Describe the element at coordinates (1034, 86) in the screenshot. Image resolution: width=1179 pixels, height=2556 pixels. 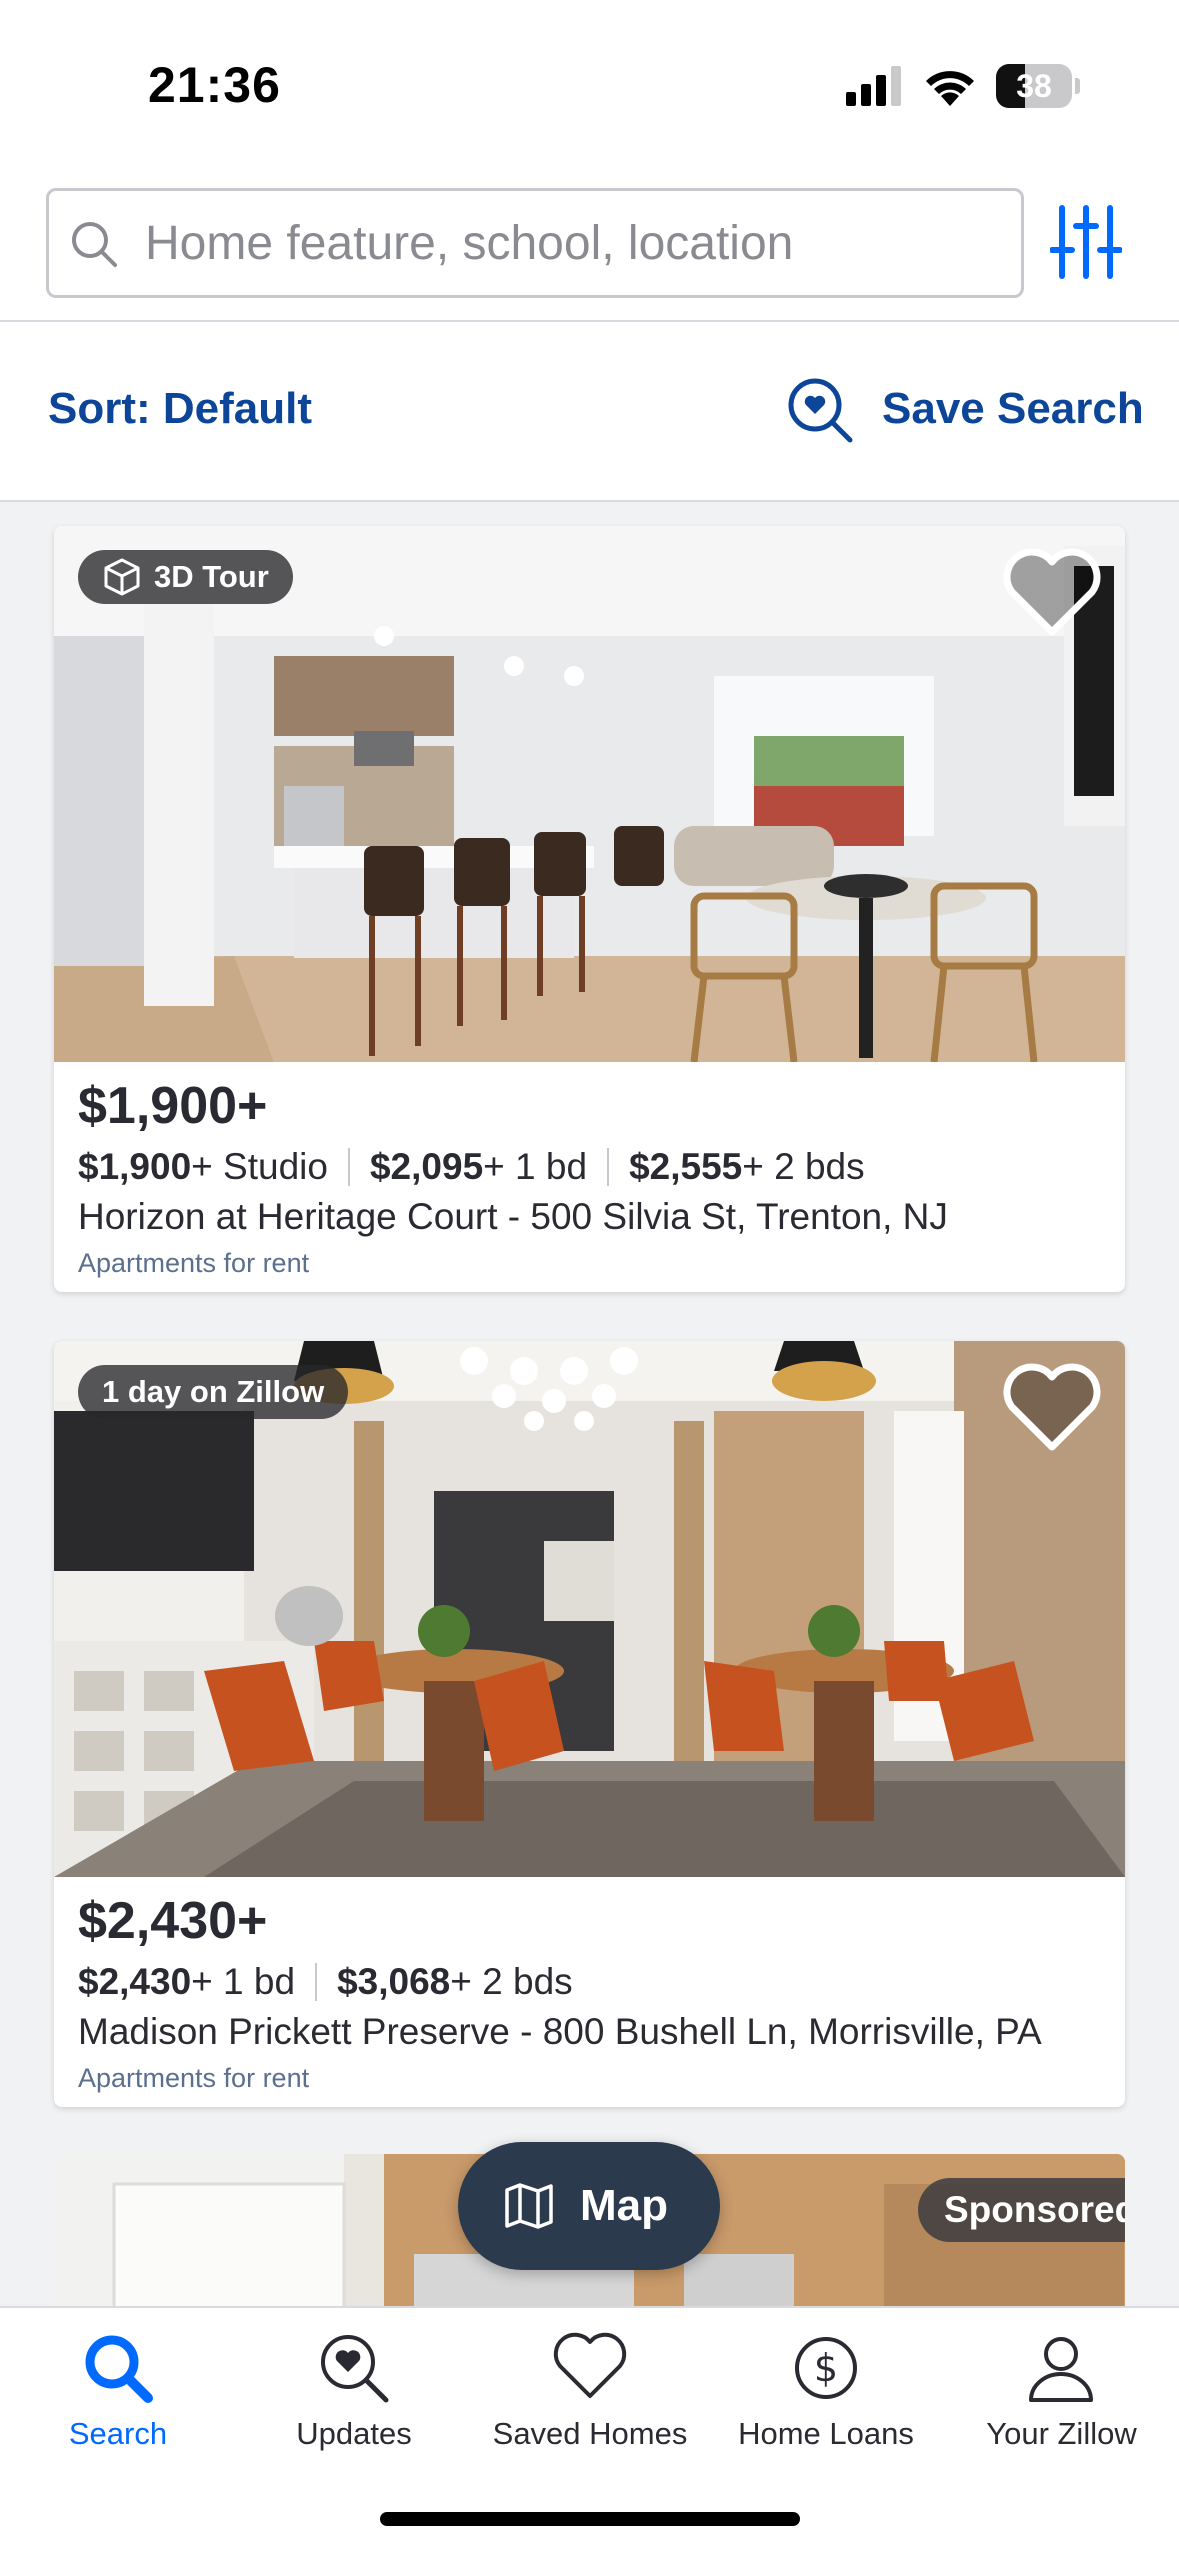
I see `battery-level: 38` at that location.